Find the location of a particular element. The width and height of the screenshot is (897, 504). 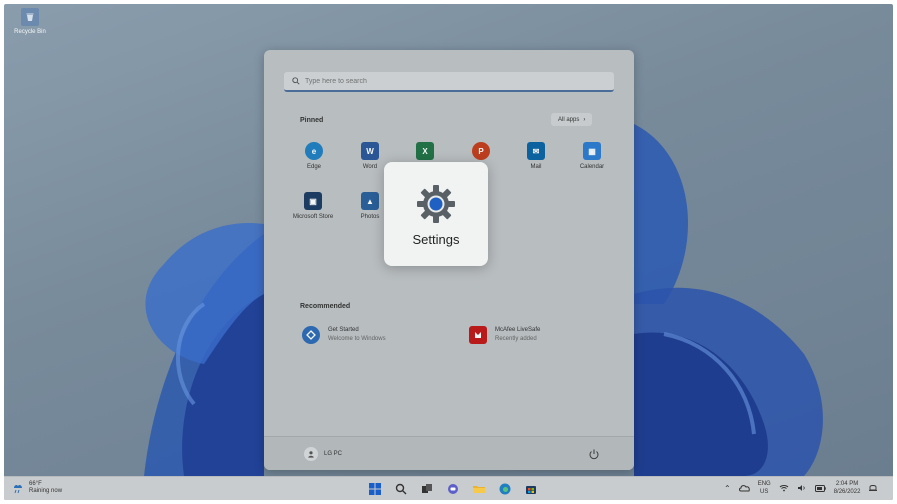

pinned-app-label: Microsoft Store is located at coordinates (313, 217).